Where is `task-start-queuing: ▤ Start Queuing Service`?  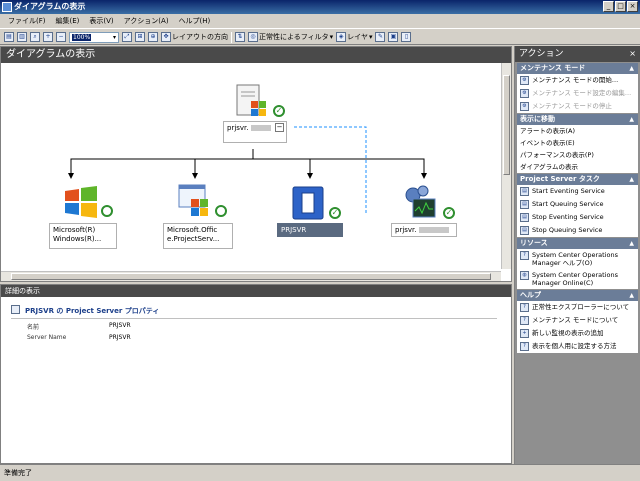 task-start-queuing: ▤ Start Queuing Service is located at coordinates (577, 204).